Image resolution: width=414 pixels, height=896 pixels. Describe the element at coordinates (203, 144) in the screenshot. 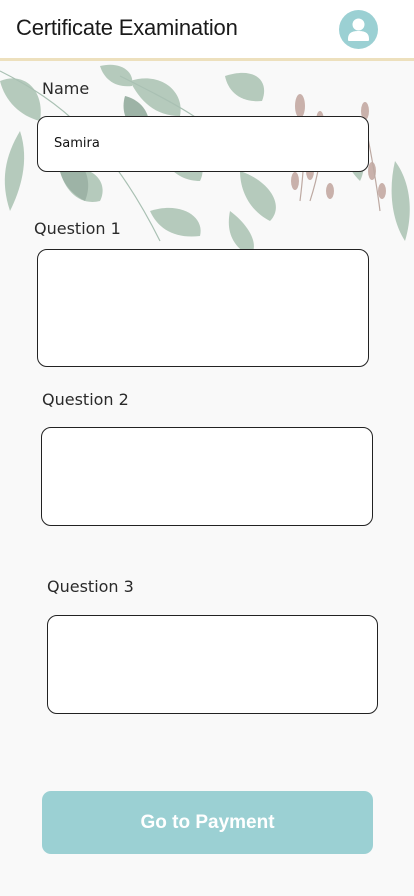

I see `name-input: Samira` at that location.